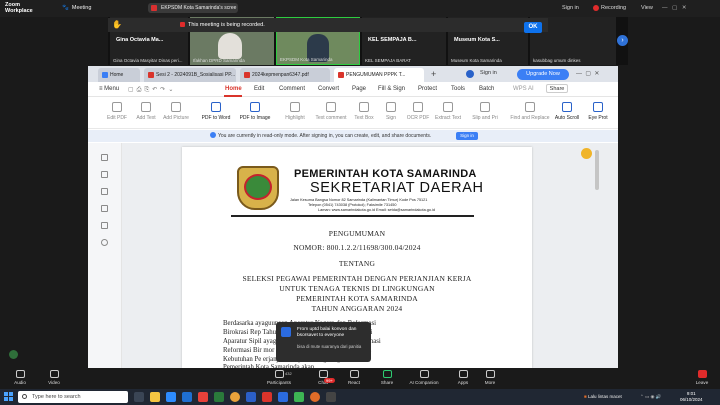  Describe the element at coordinates (543, 74) in the screenshot. I see `upgrade-button: Upgrade Now` at that location.